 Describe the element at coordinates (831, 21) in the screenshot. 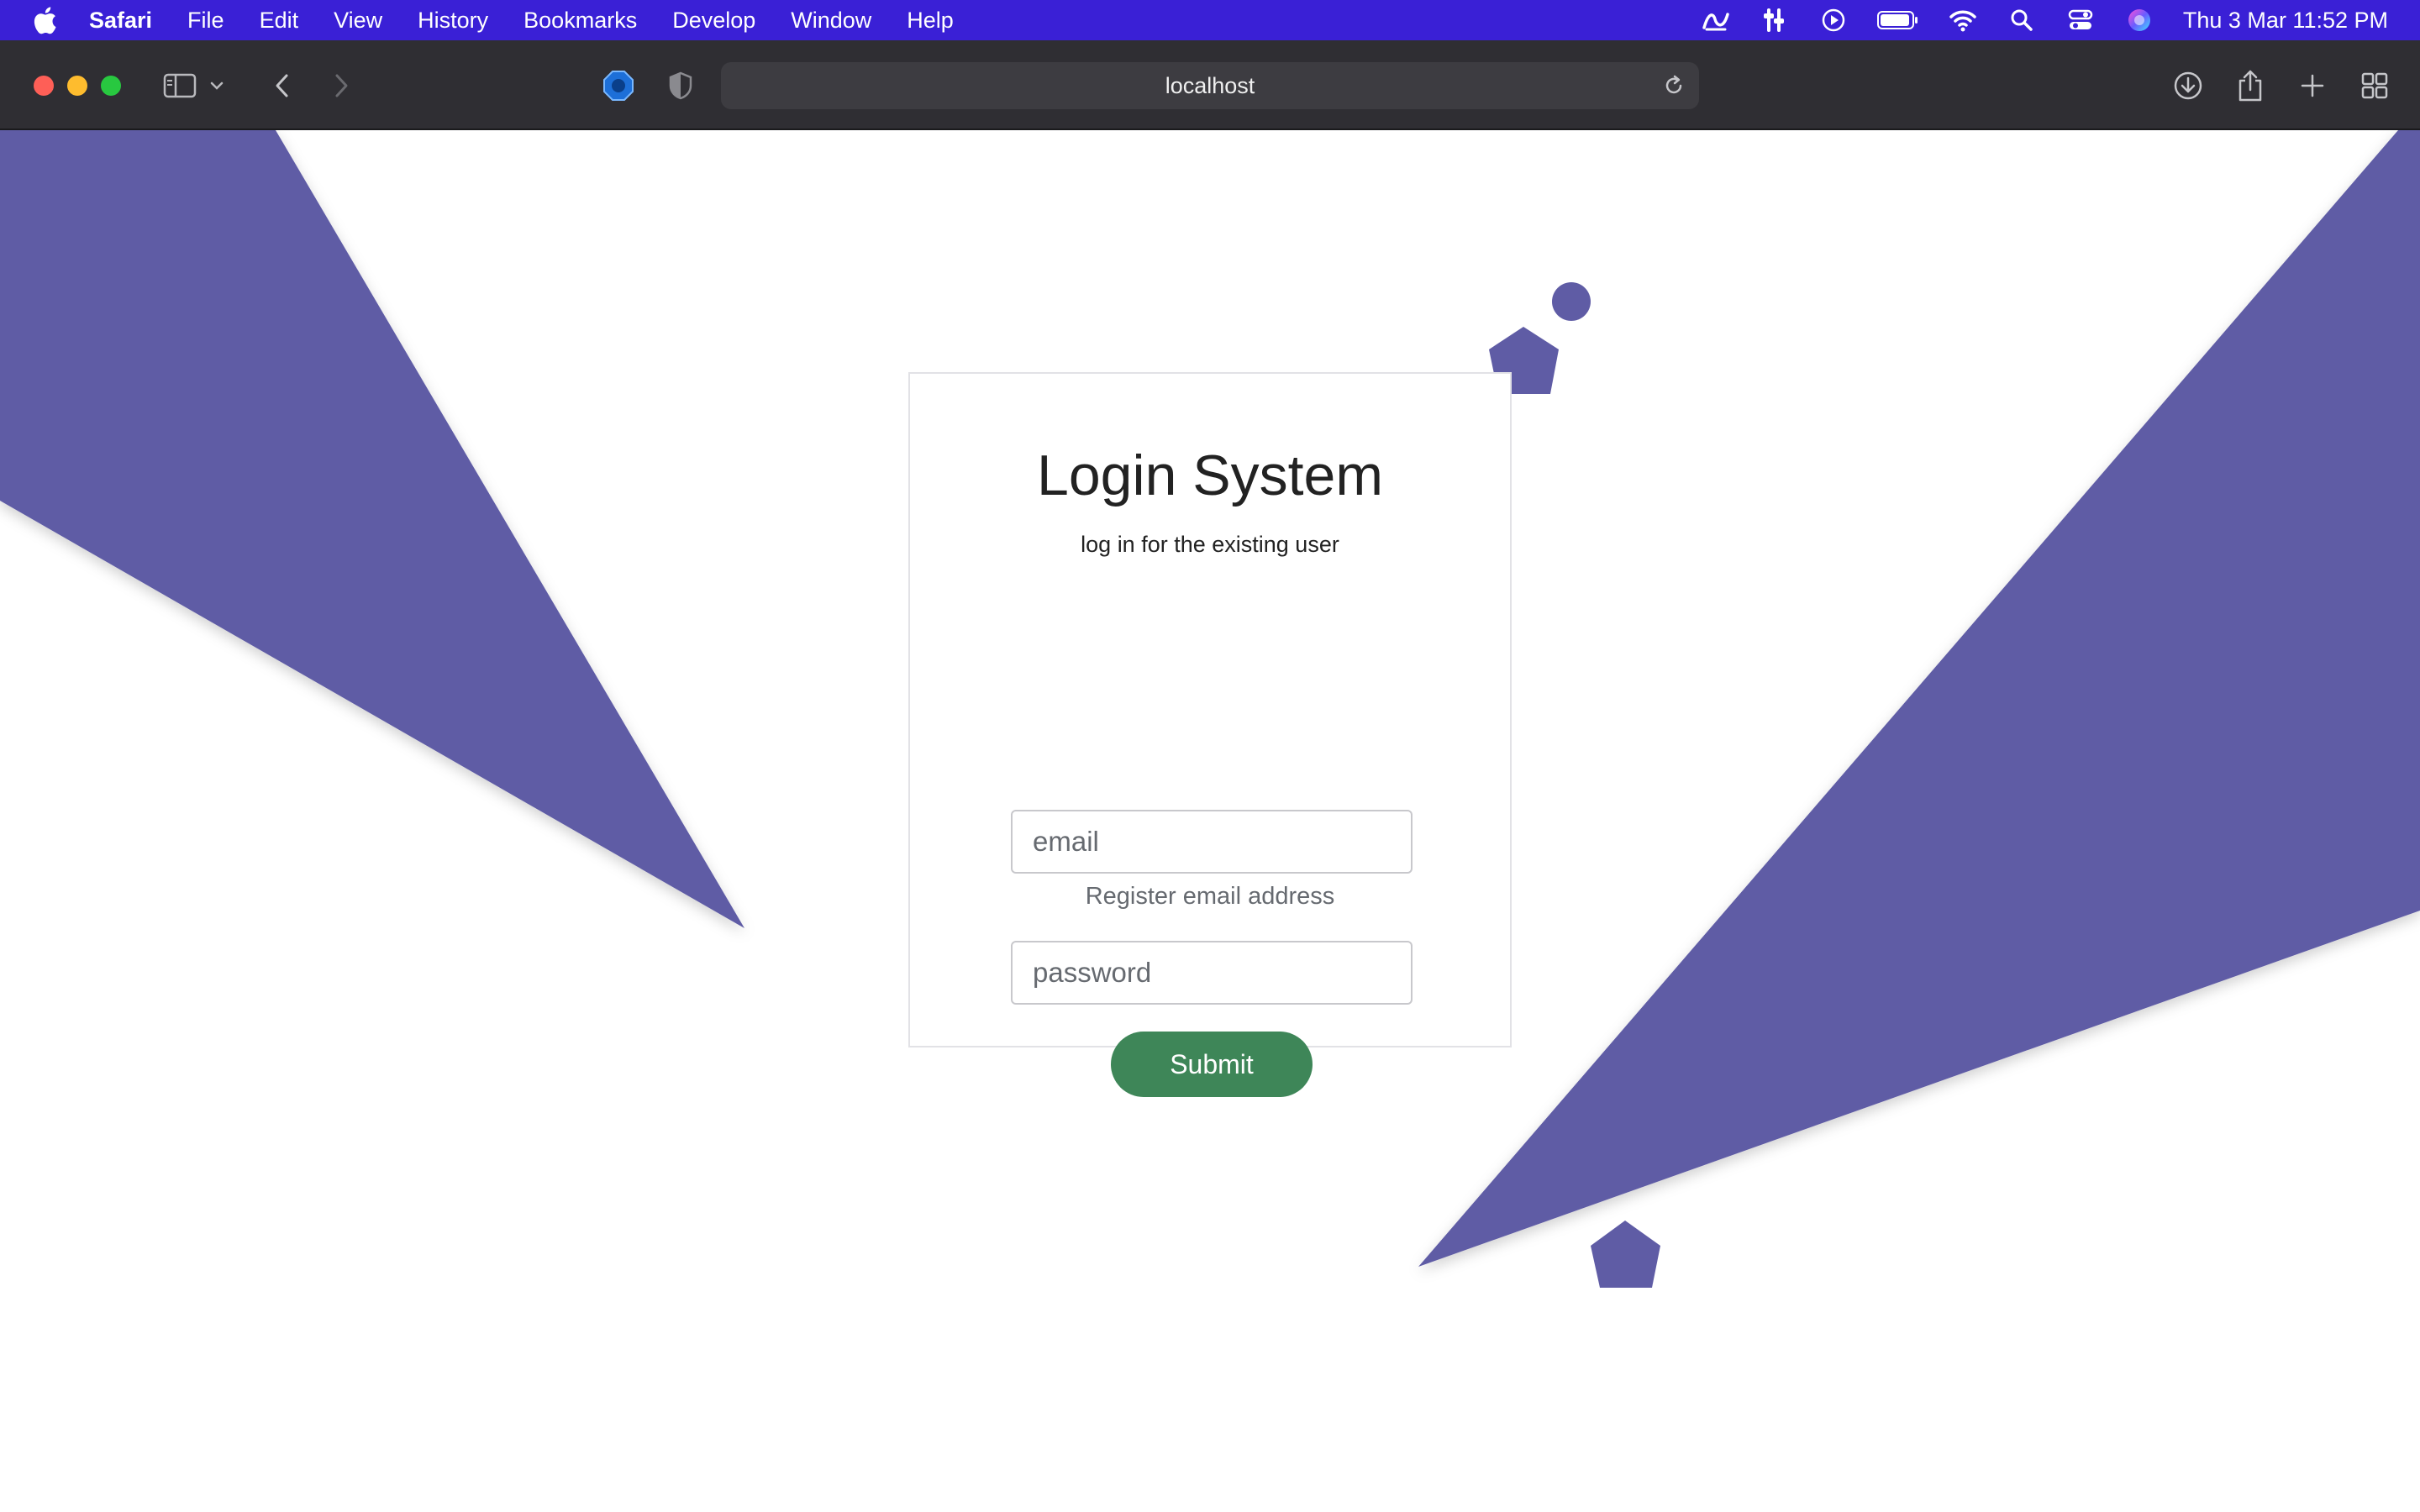

I see `menu-window: Window` at that location.